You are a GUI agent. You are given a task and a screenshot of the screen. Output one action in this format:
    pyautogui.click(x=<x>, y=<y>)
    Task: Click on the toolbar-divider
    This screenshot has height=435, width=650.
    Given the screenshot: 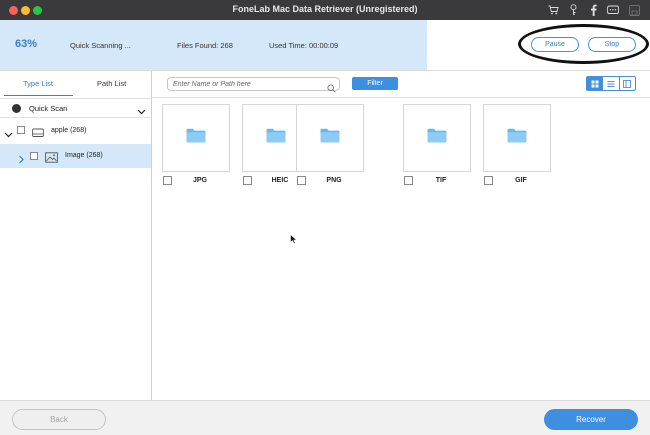 What is the action you would take?
    pyautogui.click(x=401, y=97)
    